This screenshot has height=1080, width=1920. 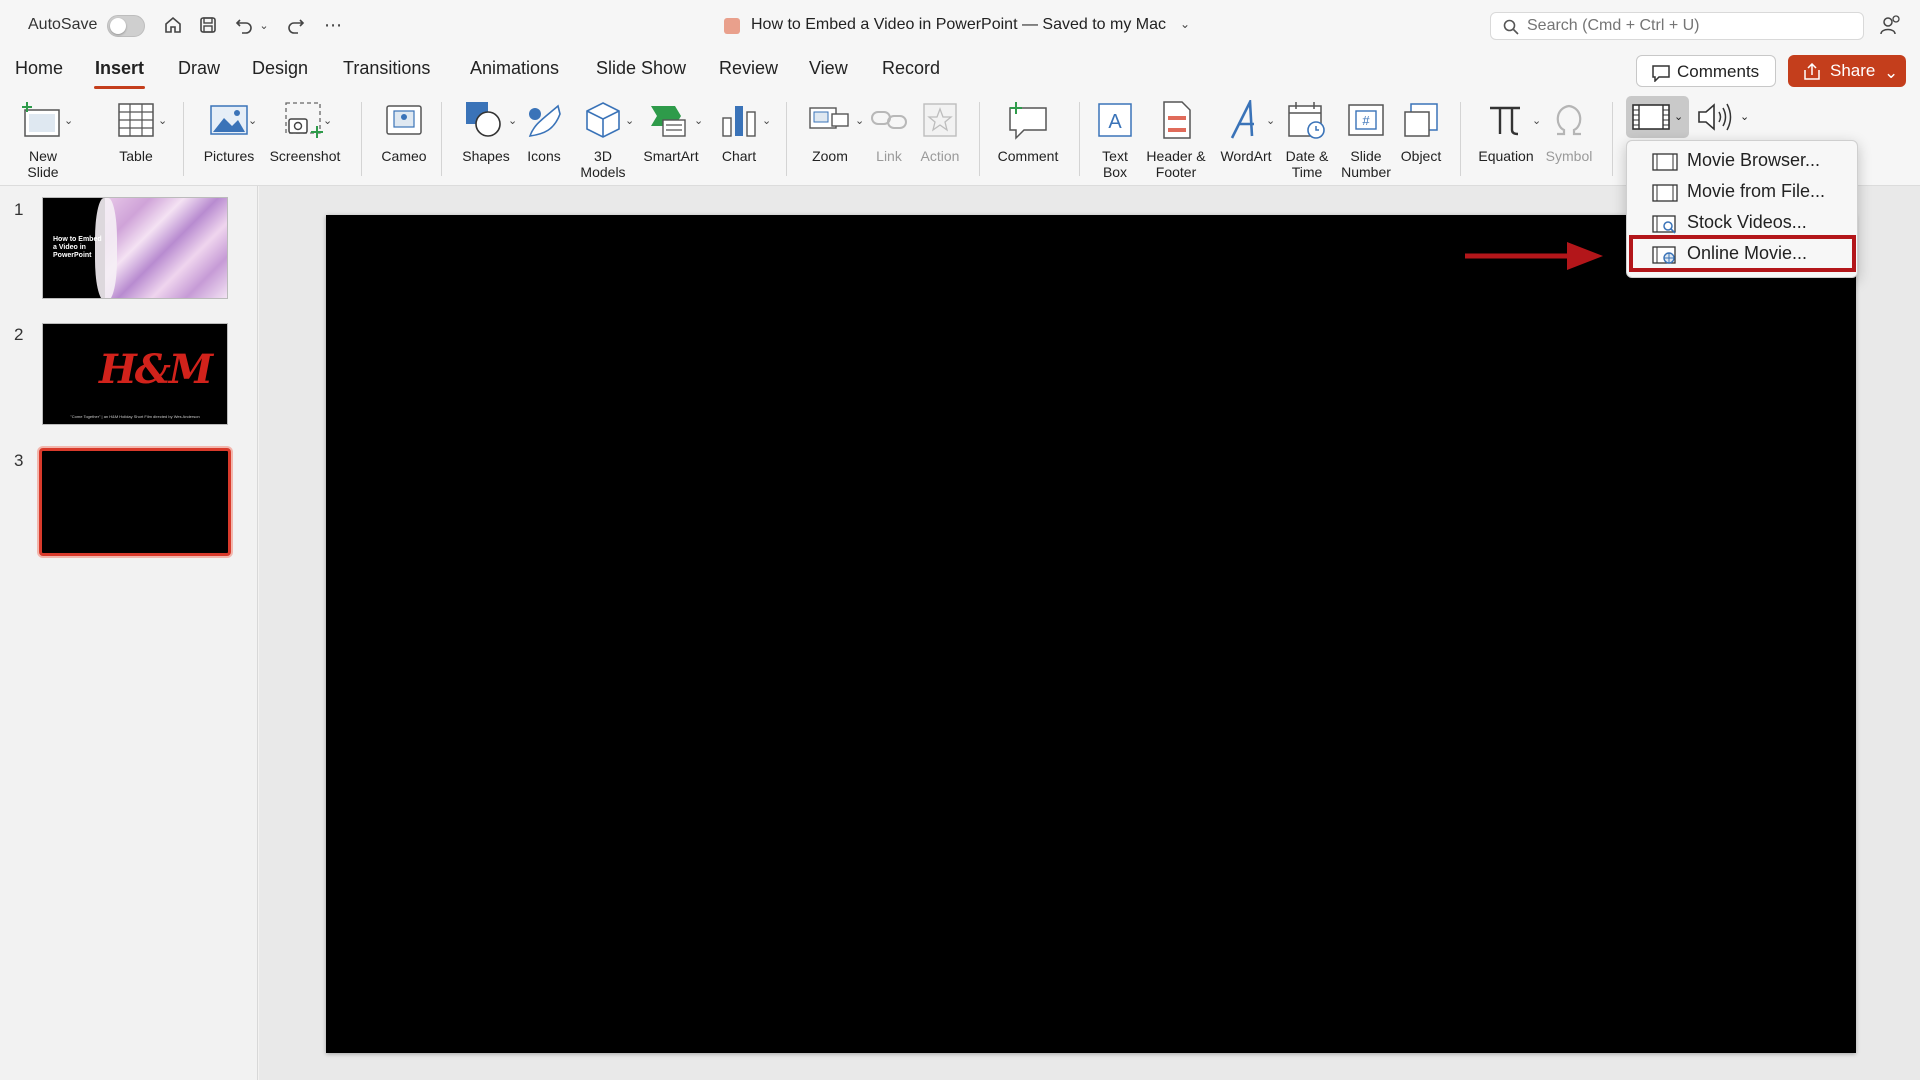 What do you see at coordinates (748, 68) in the screenshot?
I see `tab-review: Review` at bounding box center [748, 68].